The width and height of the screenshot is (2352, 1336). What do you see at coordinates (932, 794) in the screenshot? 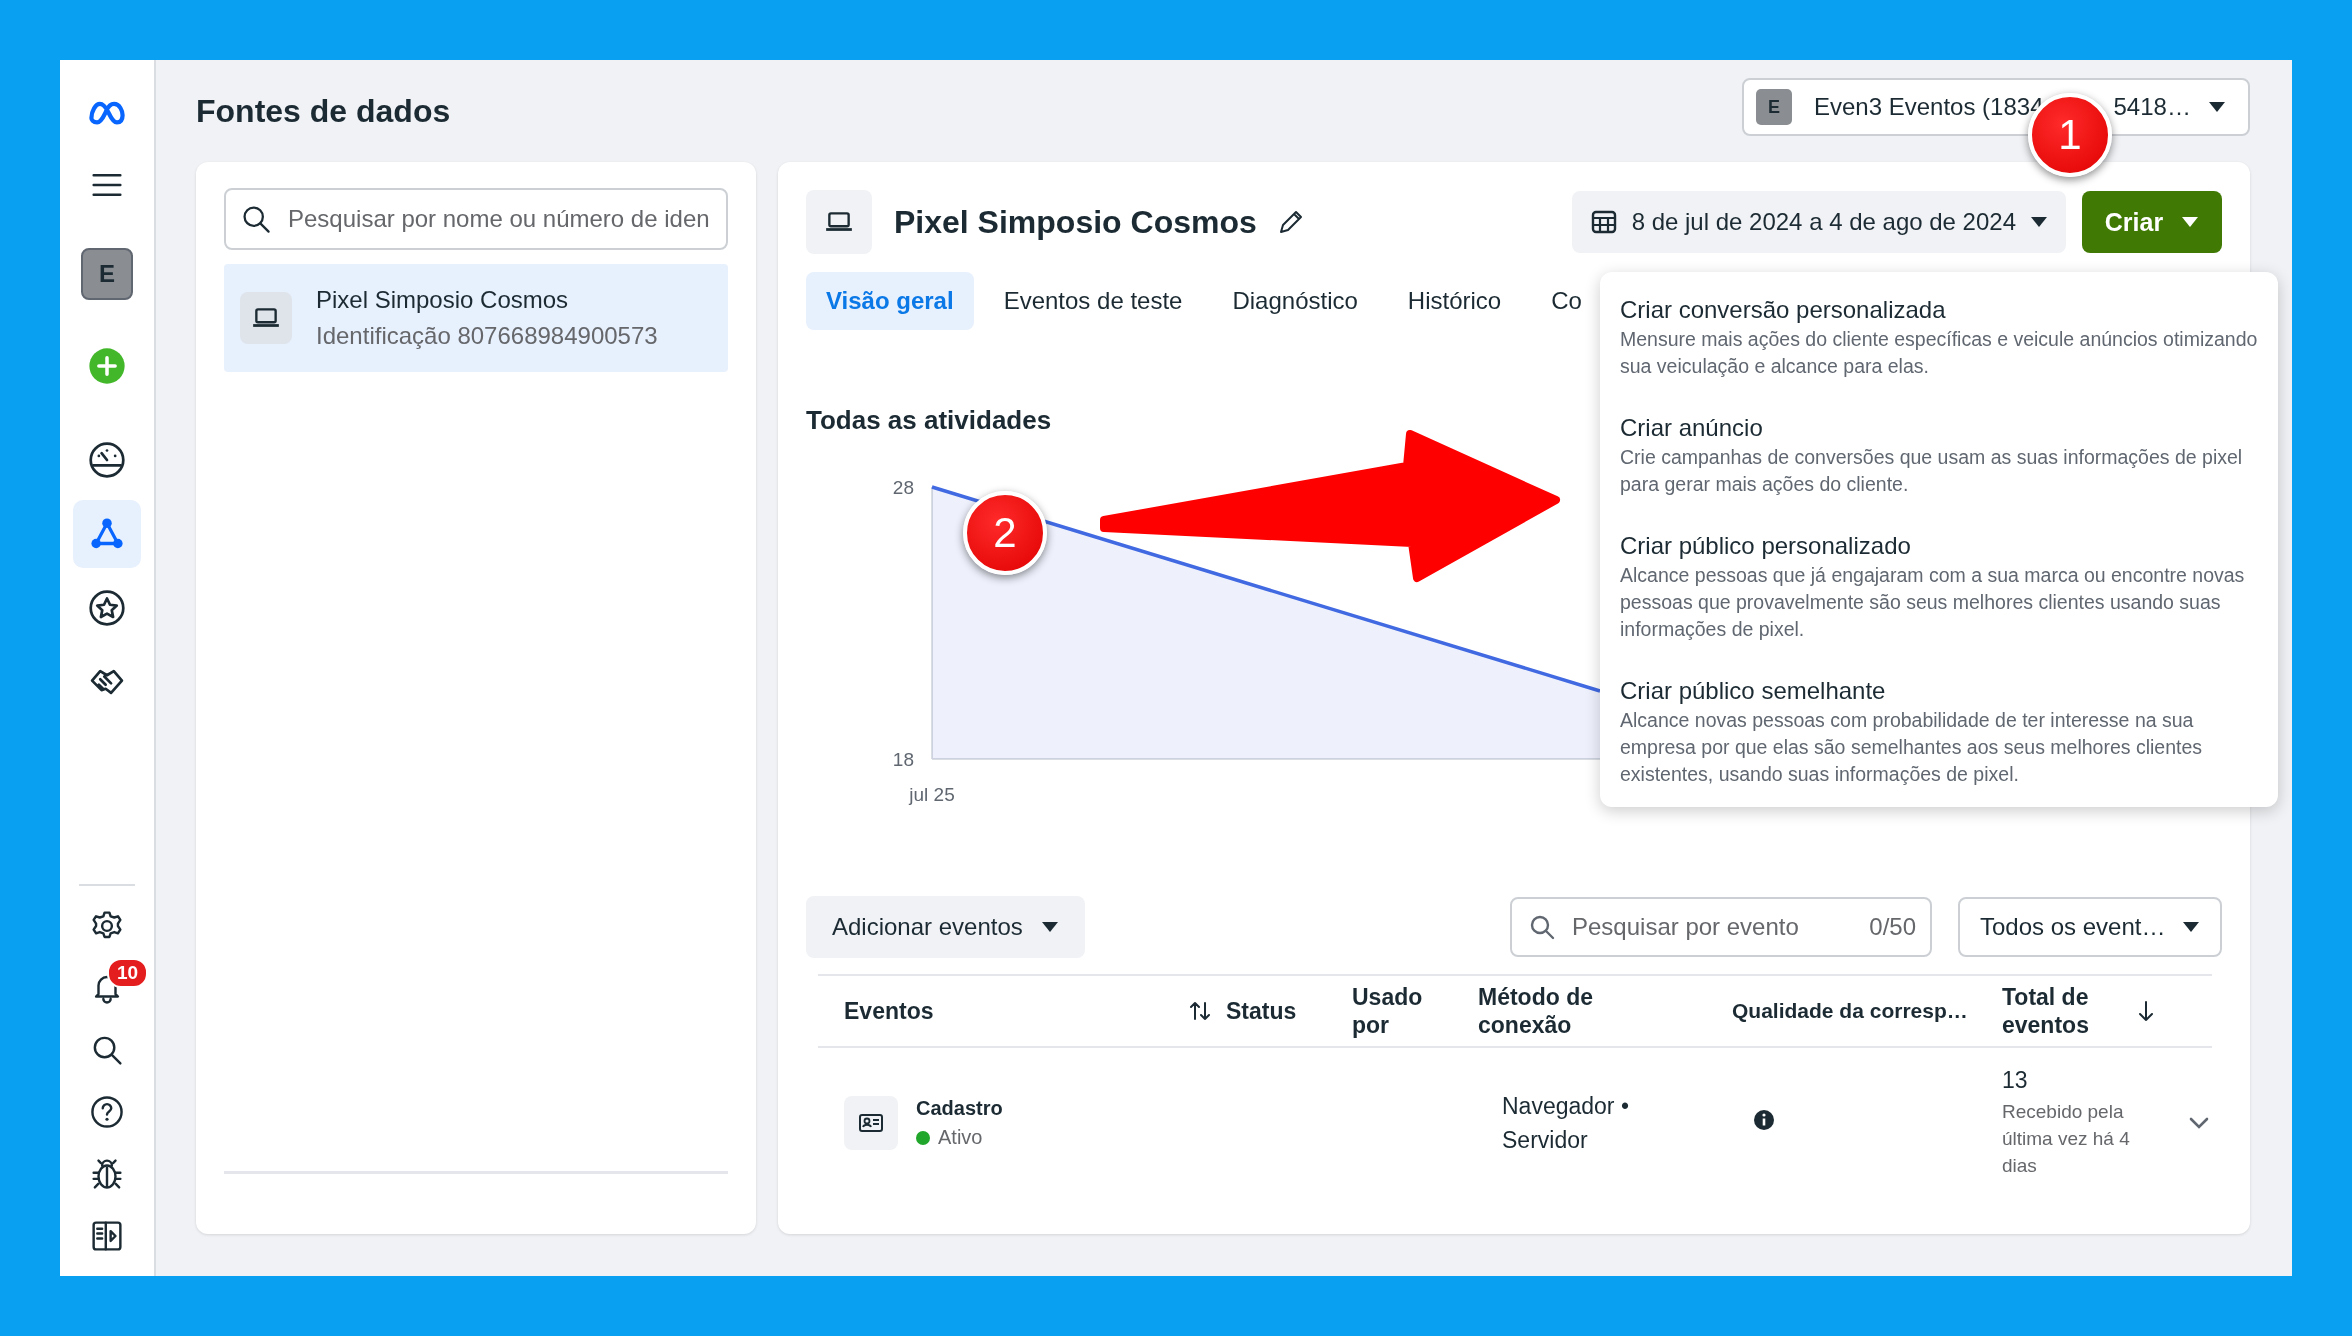
I see `x-axis-label: jul 25` at bounding box center [932, 794].